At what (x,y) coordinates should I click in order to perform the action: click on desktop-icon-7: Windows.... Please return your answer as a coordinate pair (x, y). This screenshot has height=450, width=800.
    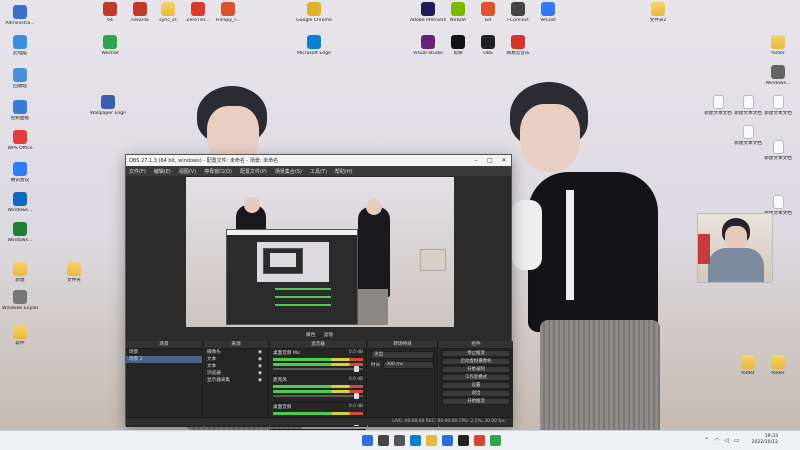
    Looking at the image, I should click on (20, 233).